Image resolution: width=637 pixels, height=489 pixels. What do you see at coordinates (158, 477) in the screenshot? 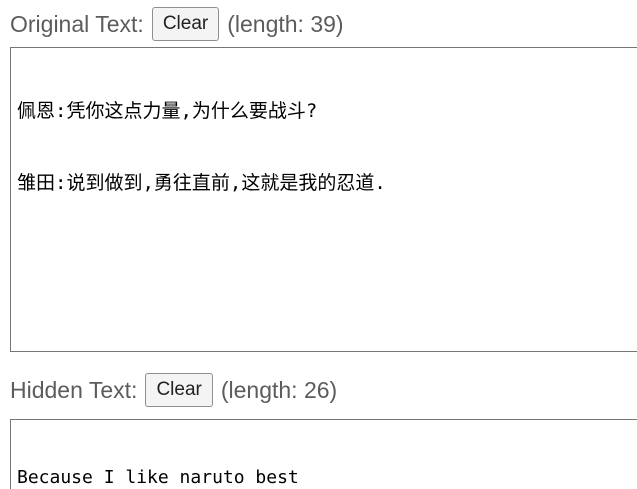
I see `hidden-text-line: Because I like naruto best` at bounding box center [158, 477].